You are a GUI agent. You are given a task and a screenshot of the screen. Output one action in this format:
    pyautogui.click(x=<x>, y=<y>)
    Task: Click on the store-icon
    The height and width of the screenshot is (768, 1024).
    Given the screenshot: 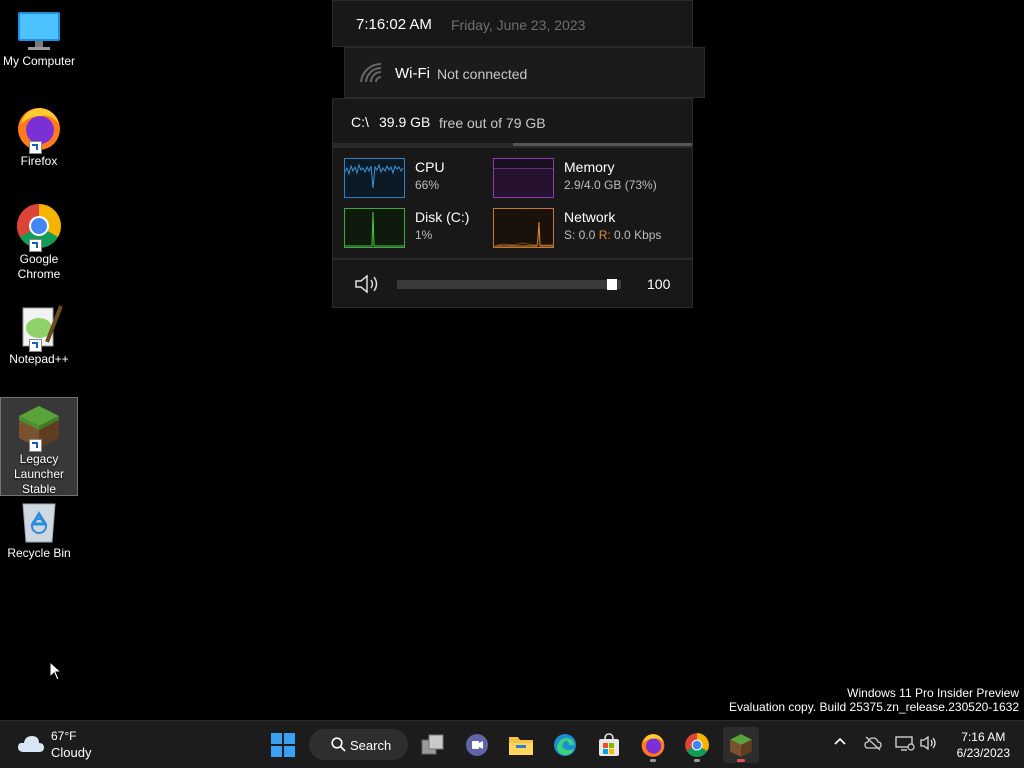 What is the action you would take?
    pyautogui.click(x=609, y=744)
    